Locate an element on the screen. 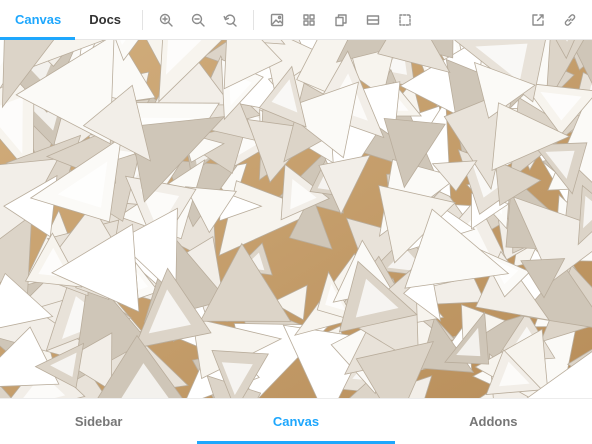 The height and width of the screenshot is (444, 592). viewport-button is located at coordinates (341, 20).